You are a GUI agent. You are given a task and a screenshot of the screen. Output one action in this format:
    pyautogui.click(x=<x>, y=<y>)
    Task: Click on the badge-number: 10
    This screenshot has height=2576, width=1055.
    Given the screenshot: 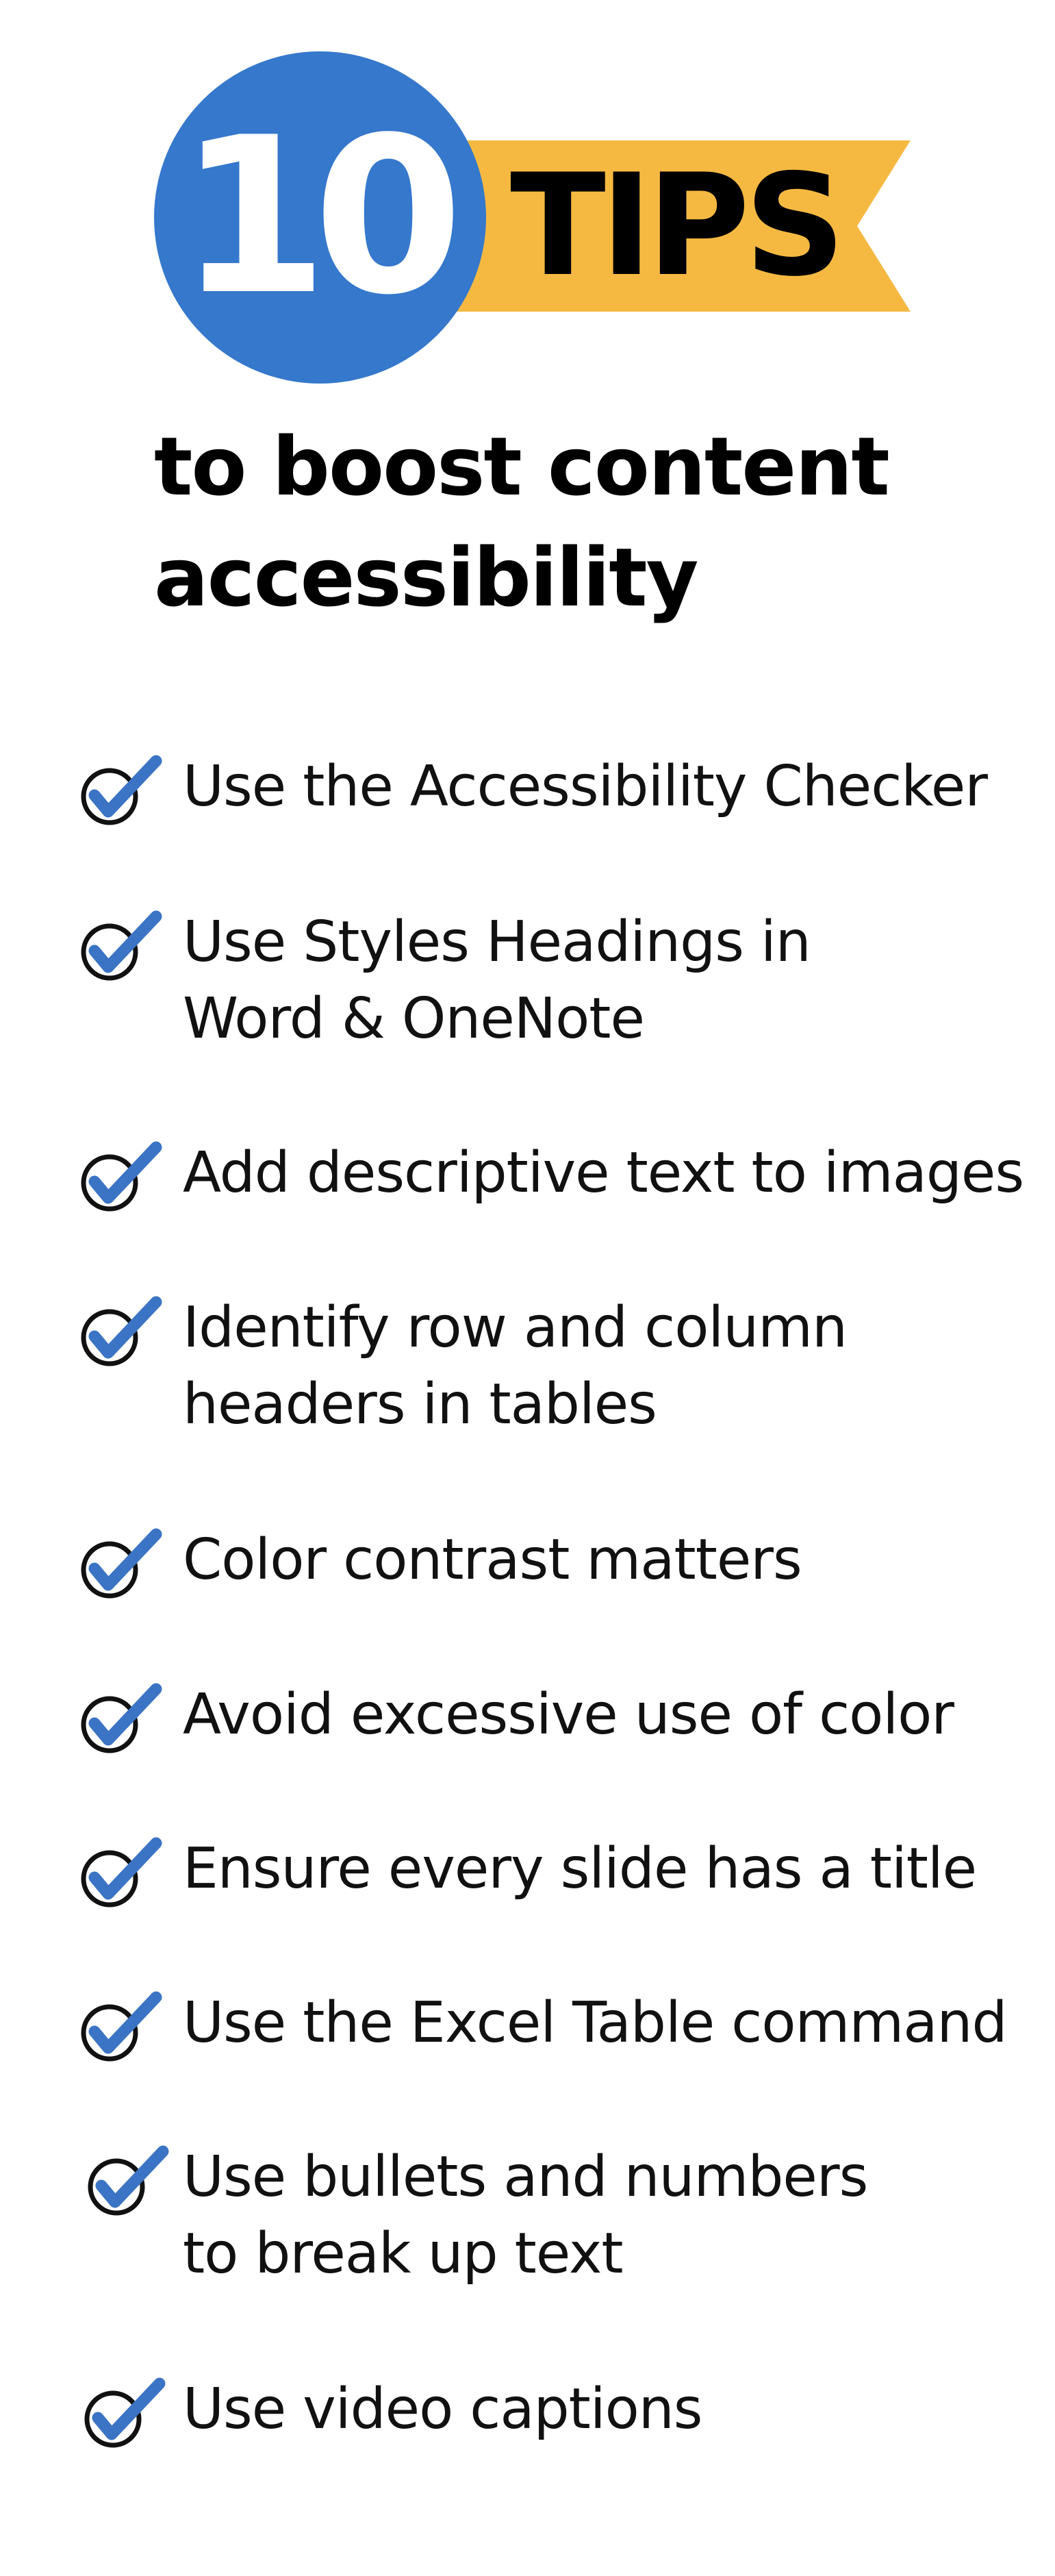 What is the action you would take?
    pyautogui.click(x=320, y=217)
    